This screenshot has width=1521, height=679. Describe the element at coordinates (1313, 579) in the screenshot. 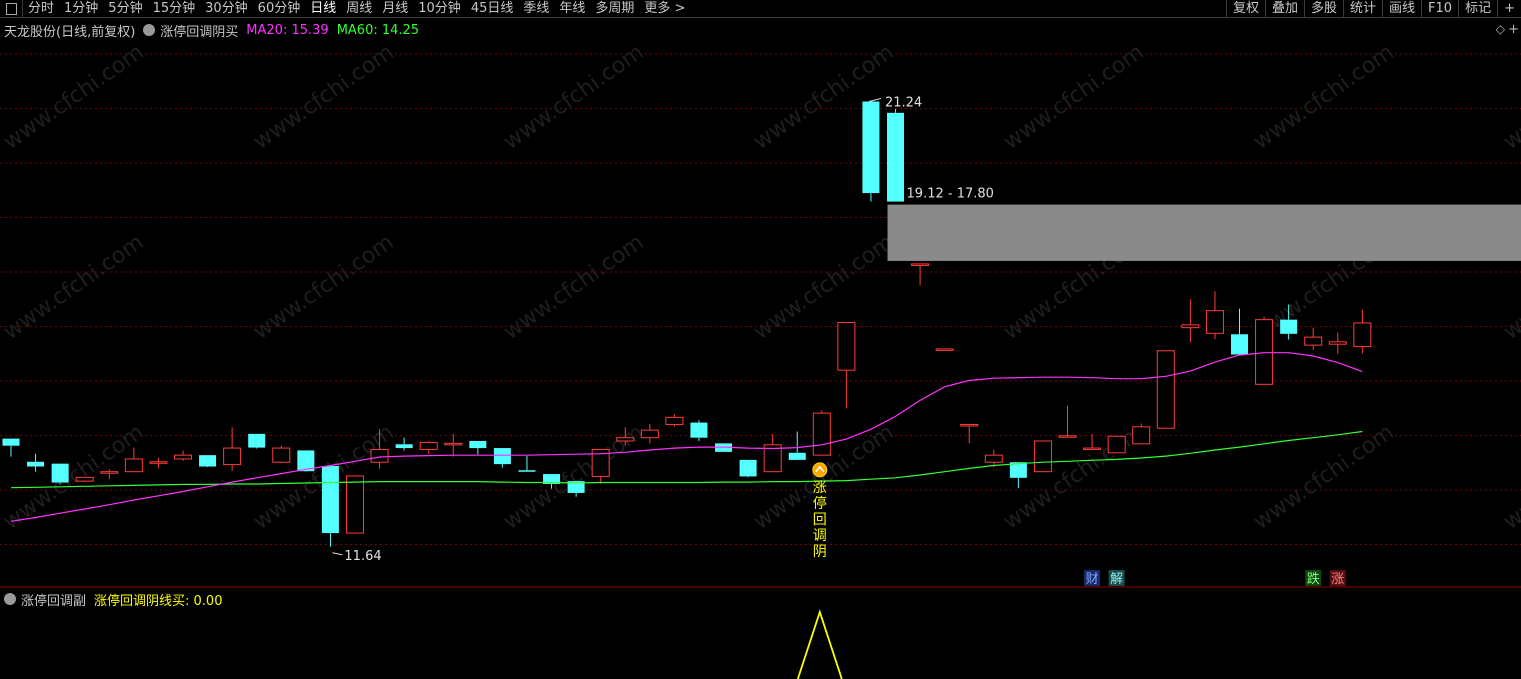

I see `event-tag: 跌` at that location.